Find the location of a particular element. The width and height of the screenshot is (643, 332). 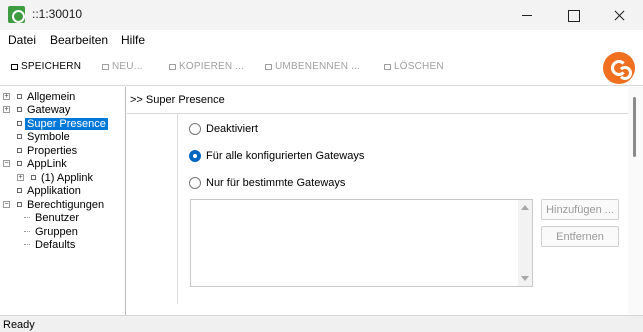

tree-label: Benutzer is located at coordinates (57, 217).